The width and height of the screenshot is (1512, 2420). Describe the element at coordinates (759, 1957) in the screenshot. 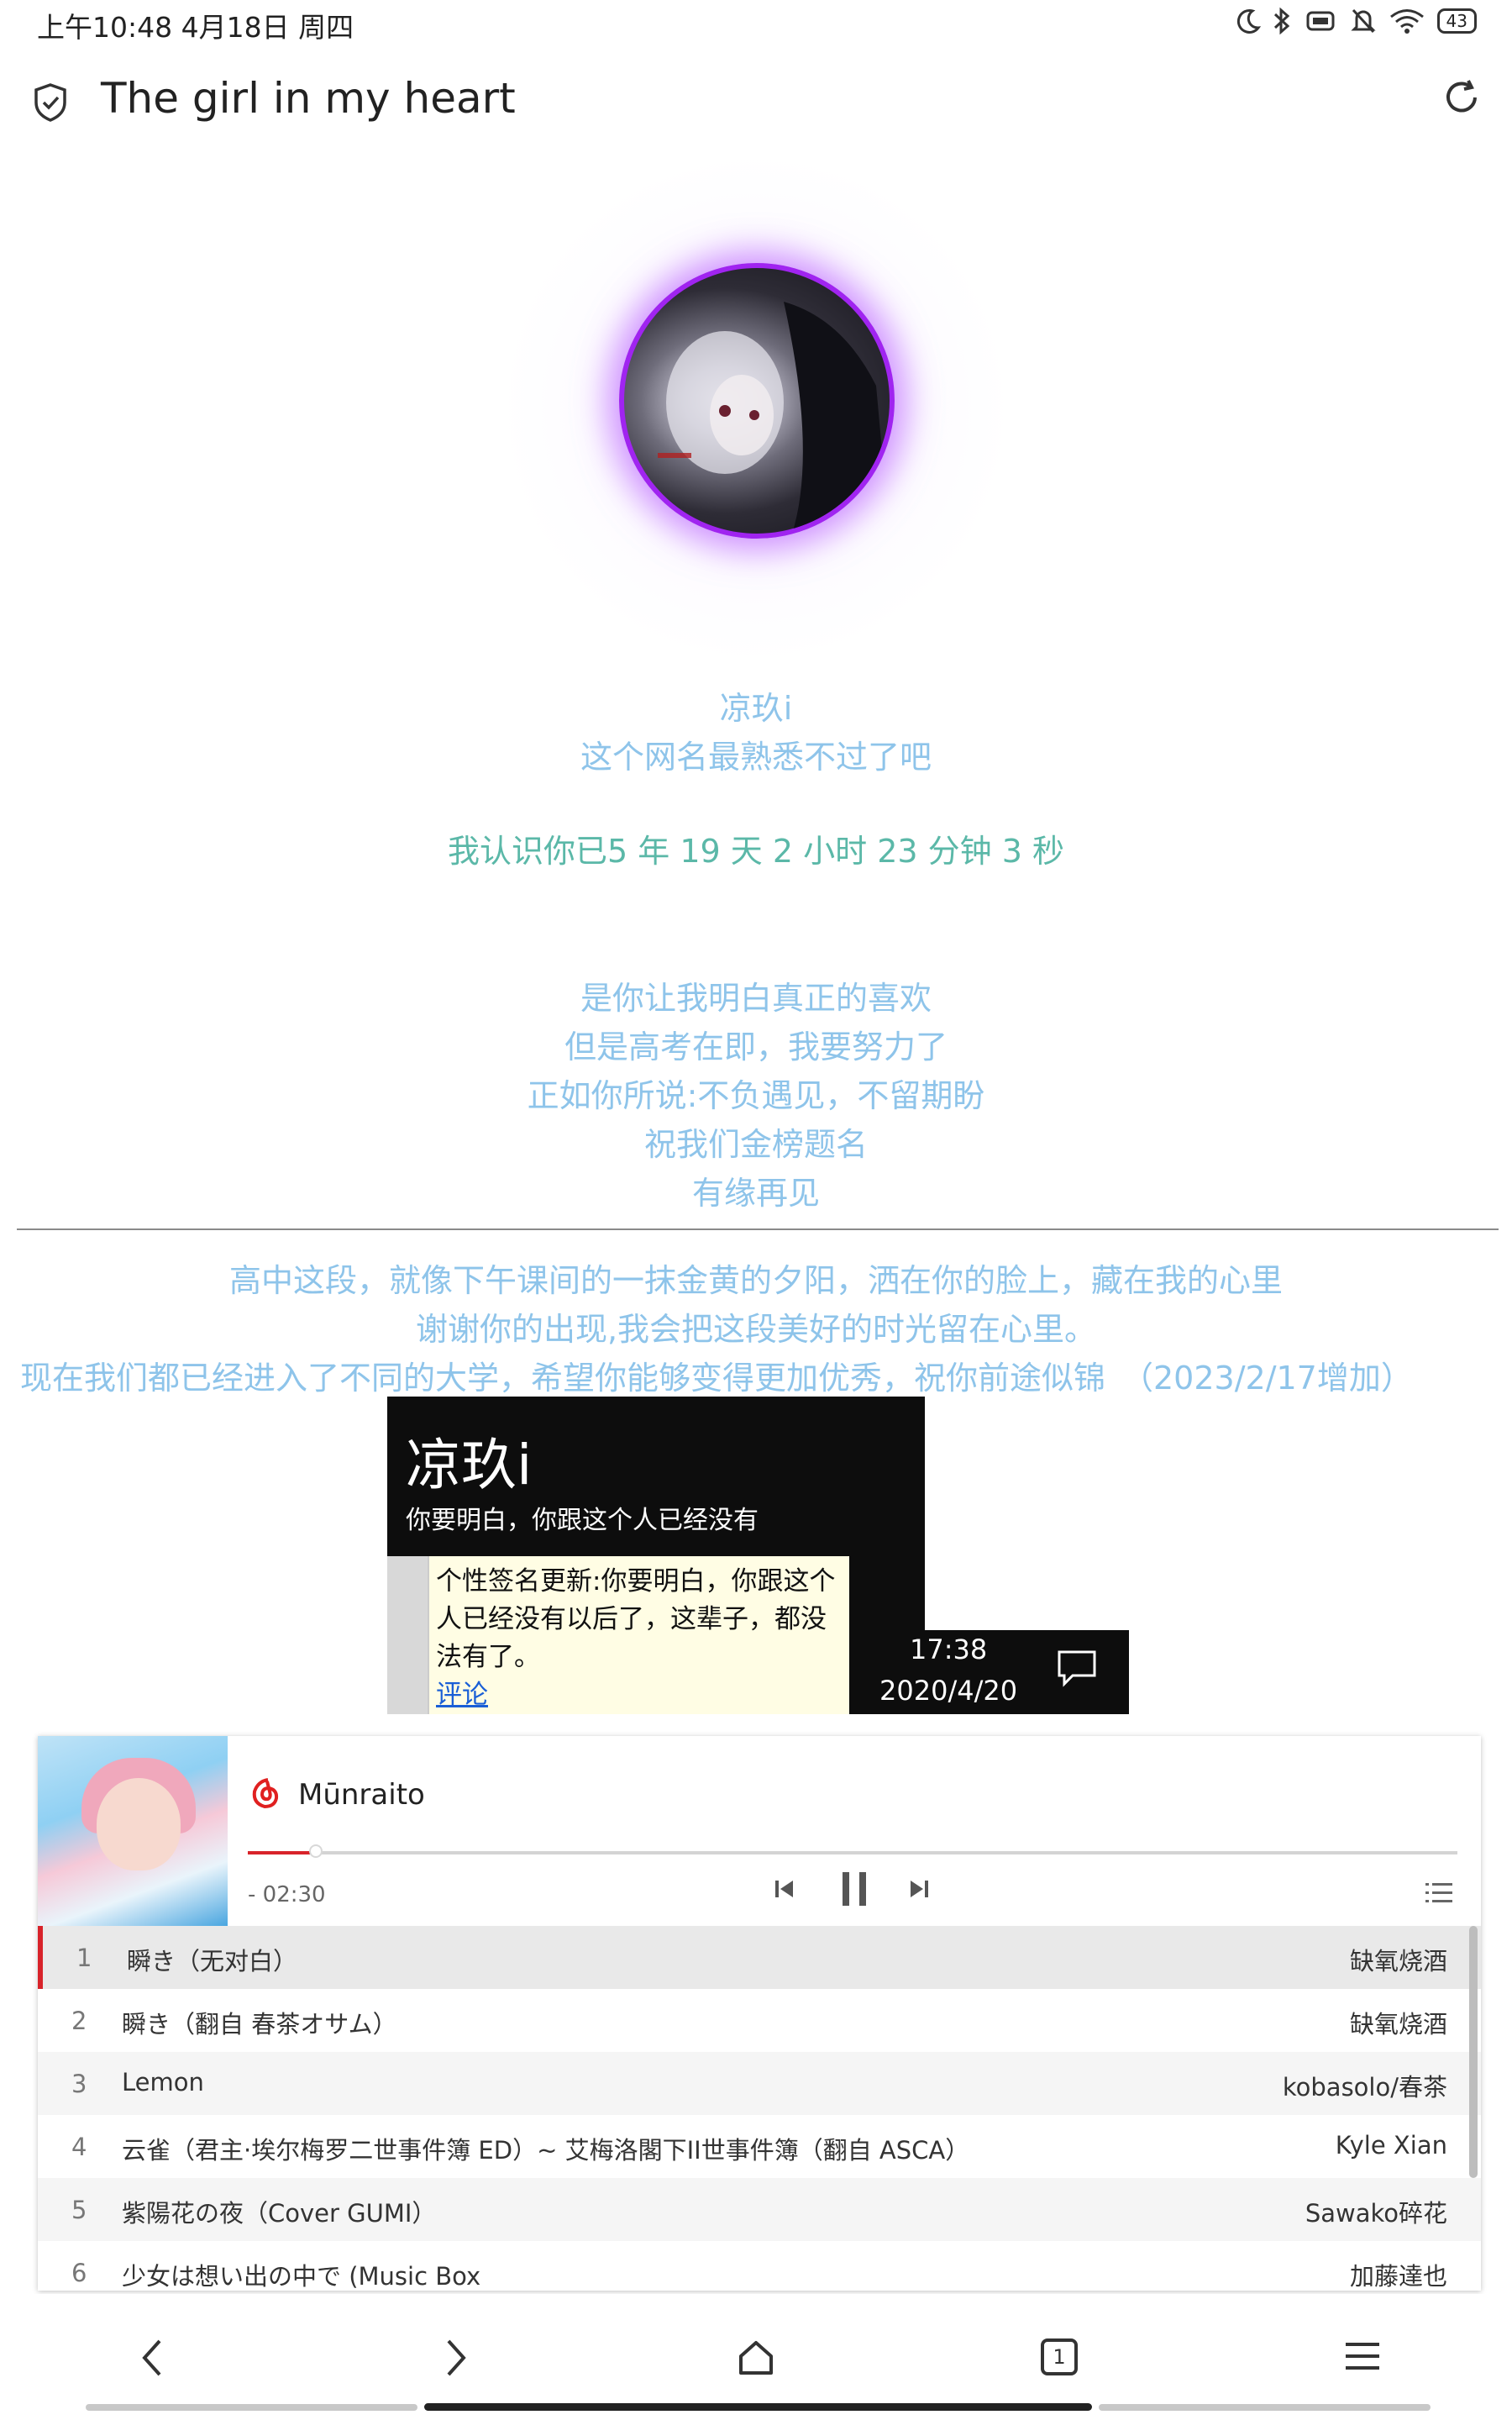

I see `playlist-row: 1 瞬き（无对白） 缺氧烧酒` at that location.